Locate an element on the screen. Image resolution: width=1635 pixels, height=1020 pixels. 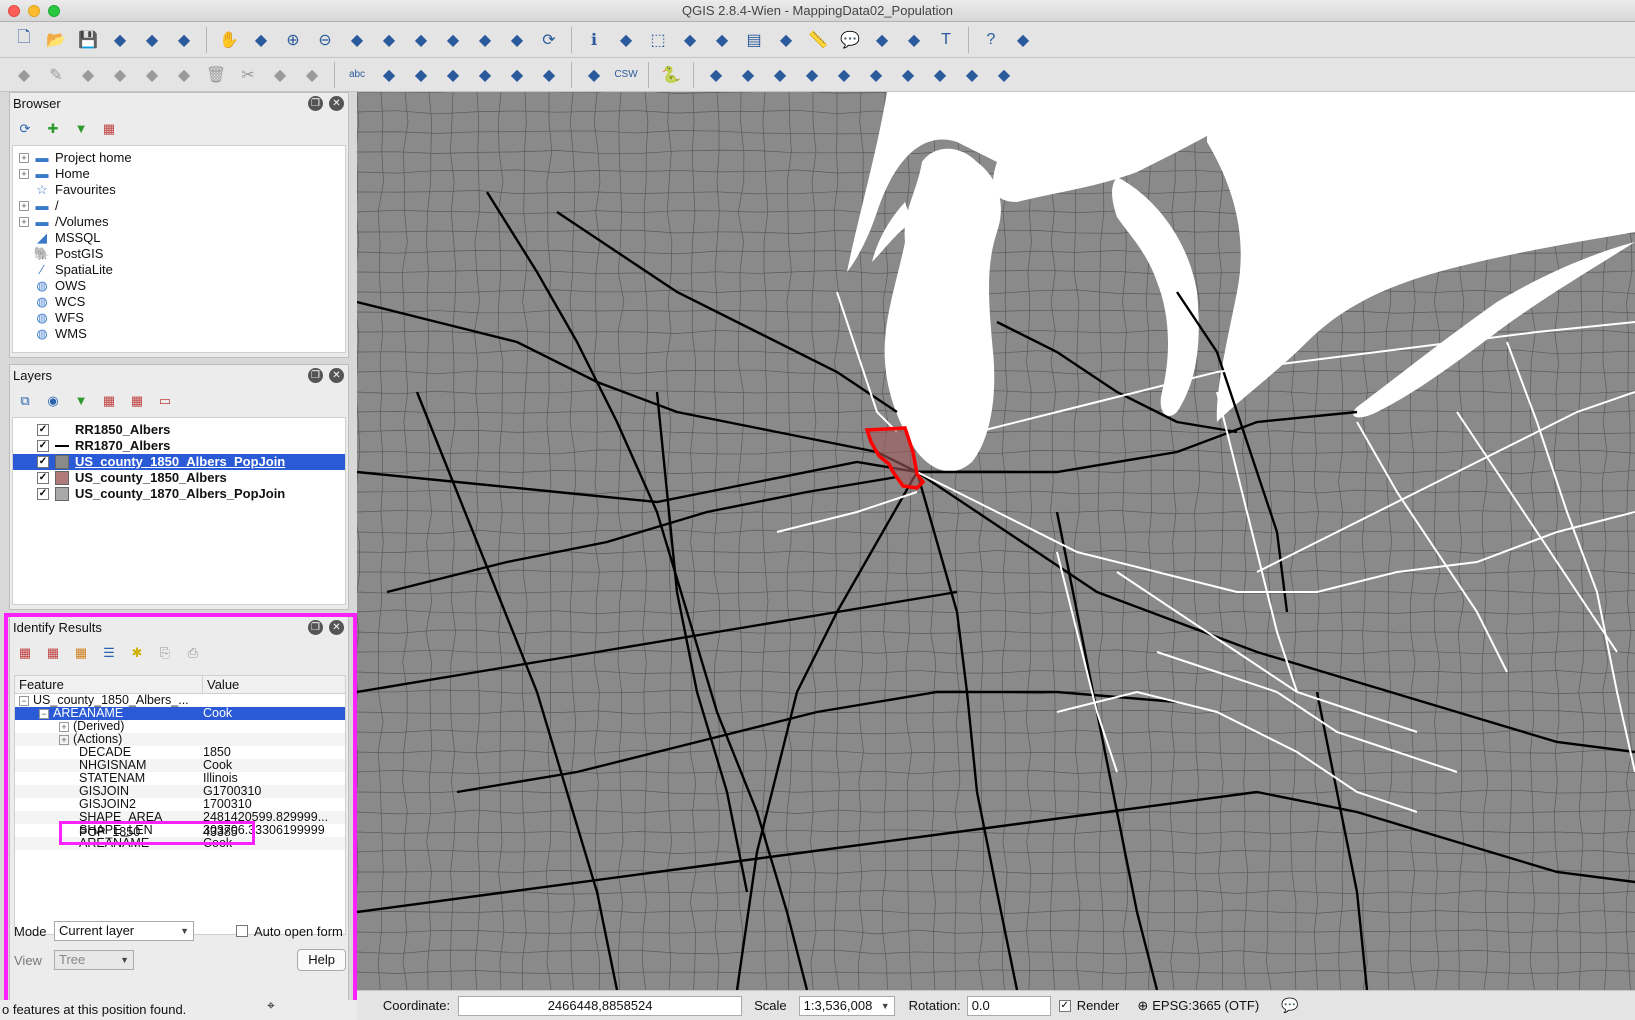
mode-select: Current layer ▼ is located at coordinates (124, 931).